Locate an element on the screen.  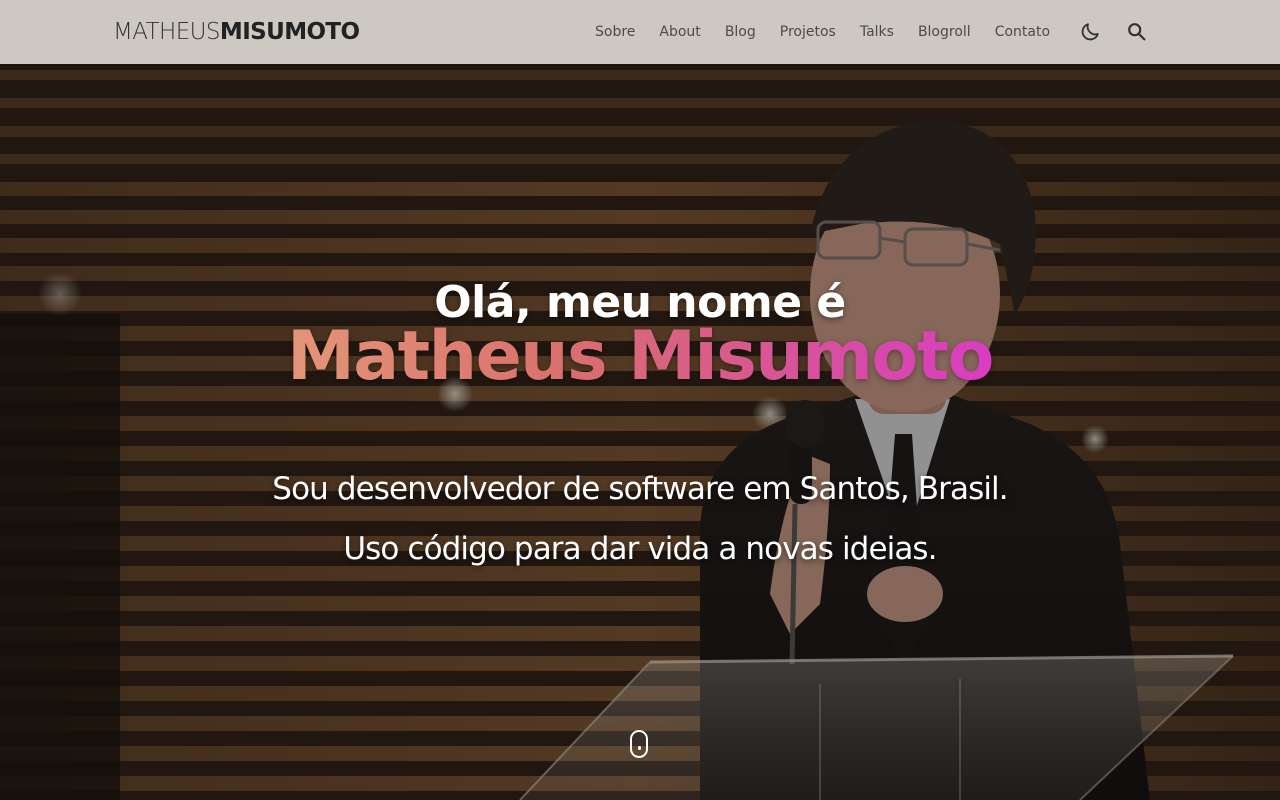
hero-name: Matheus Misumoto is located at coordinates (640, 357).